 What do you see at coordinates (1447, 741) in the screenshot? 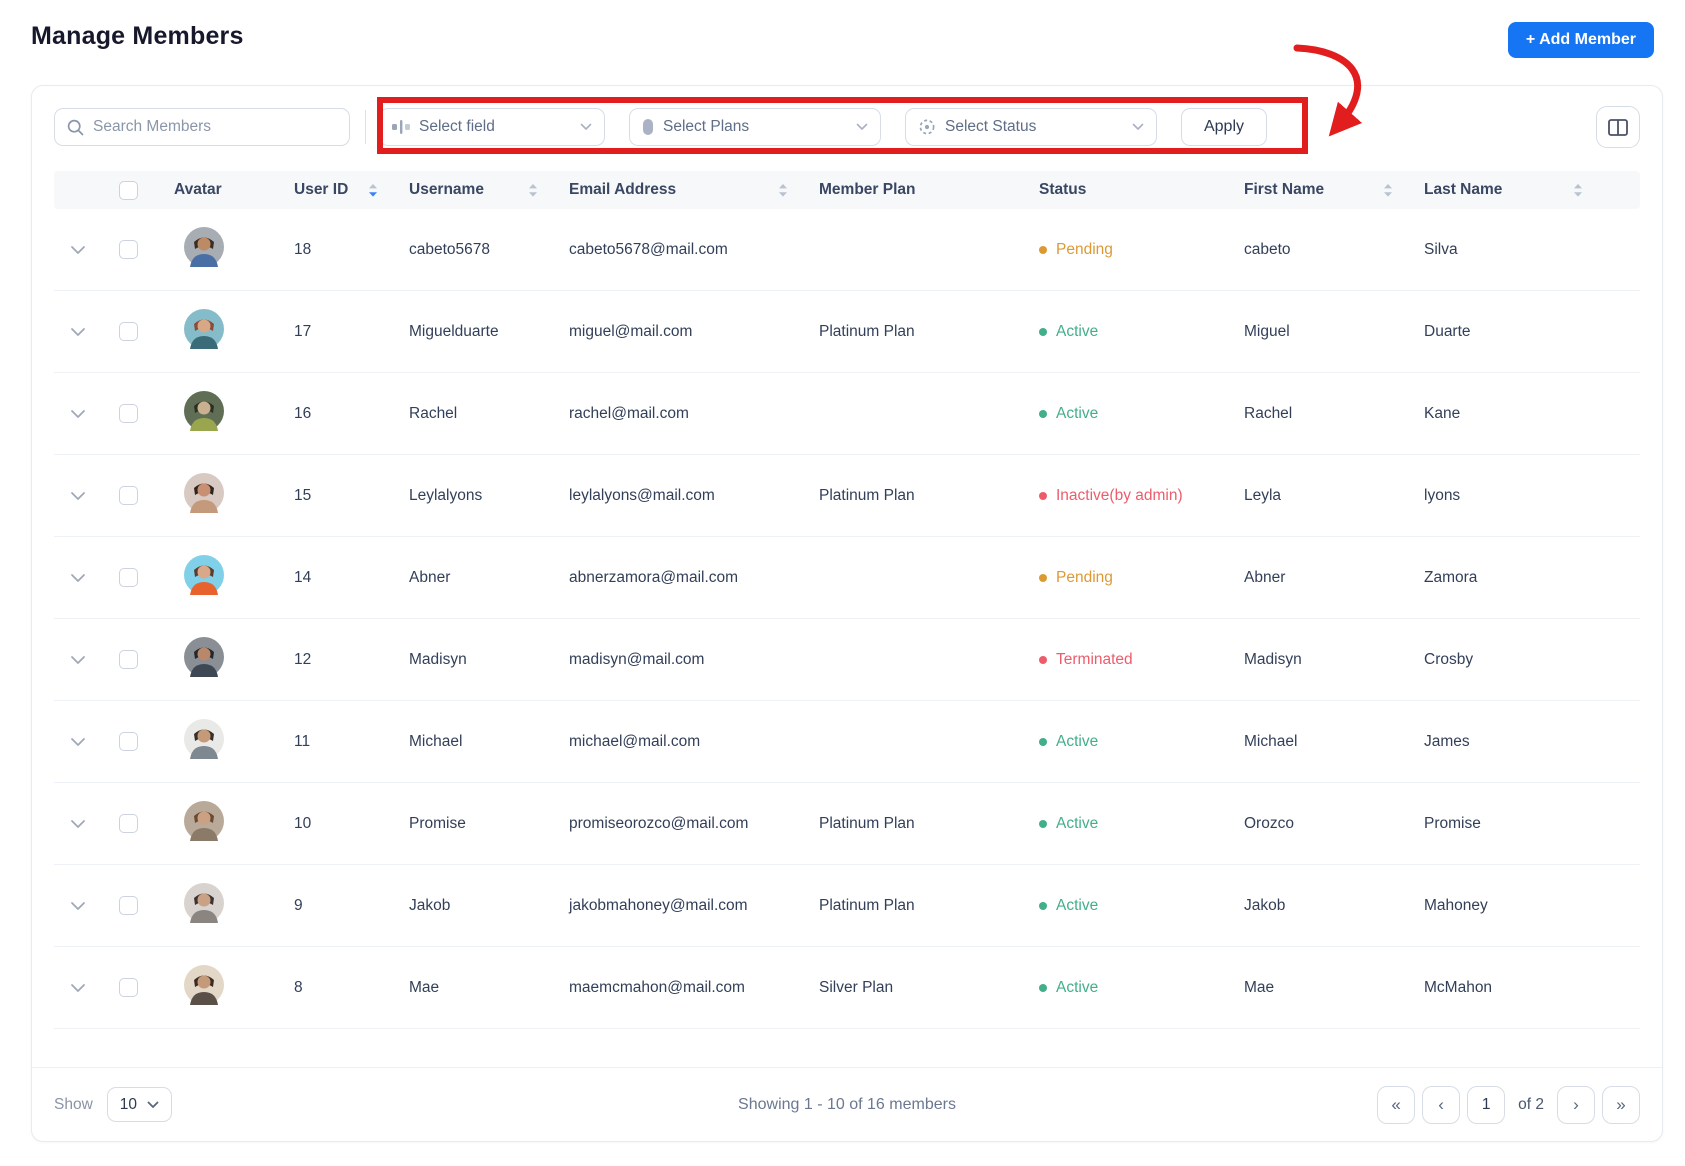
I see `last-name-cell: James` at bounding box center [1447, 741].